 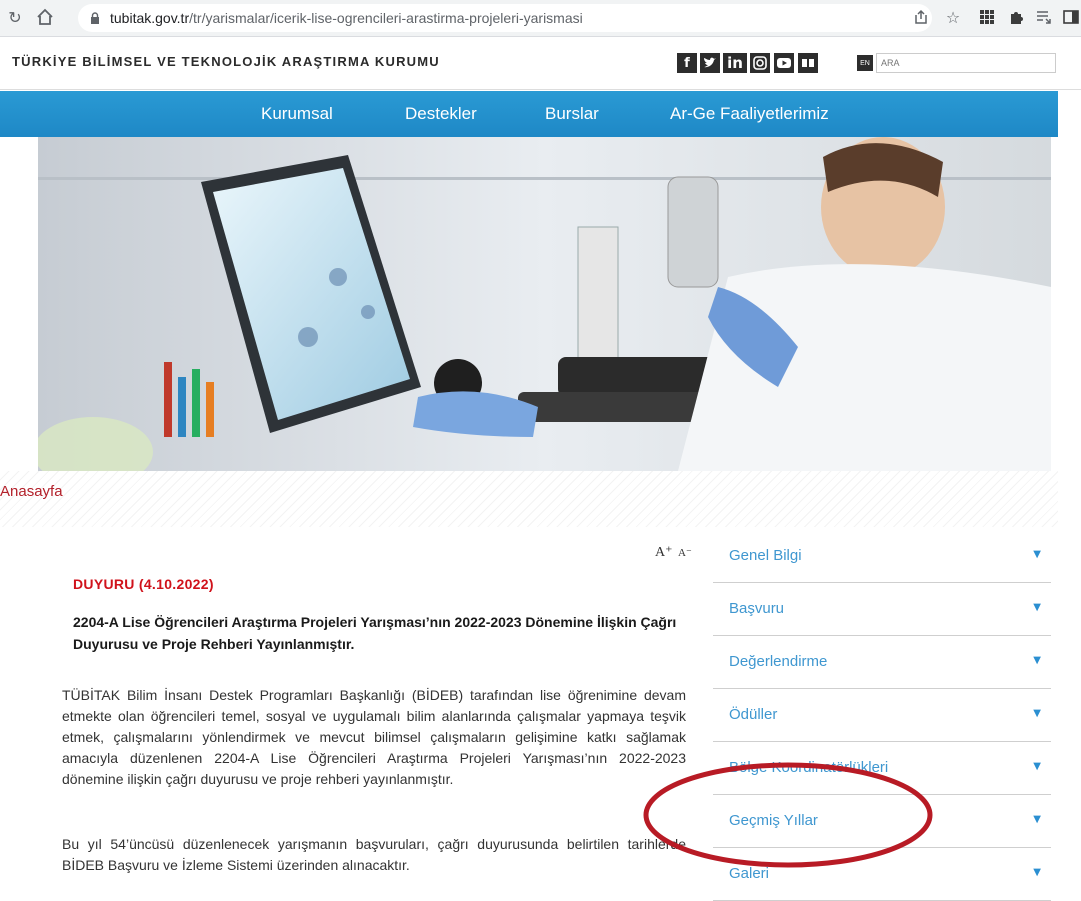 I want to click on bookmark-star-icon: ☆, so click(x=953, y=17).